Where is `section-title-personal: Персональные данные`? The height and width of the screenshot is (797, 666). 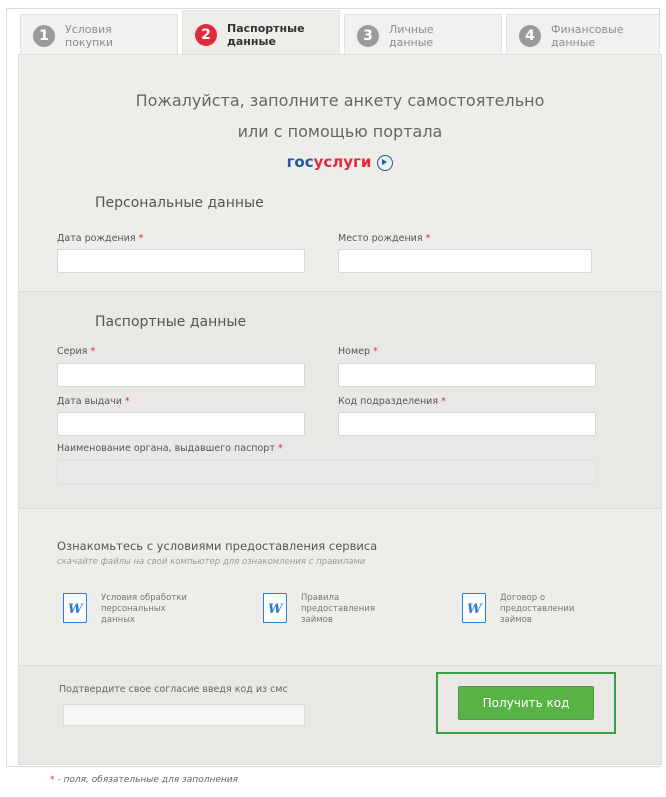
section-title-personal: Персональные данные is located at coordinates (179, 203).